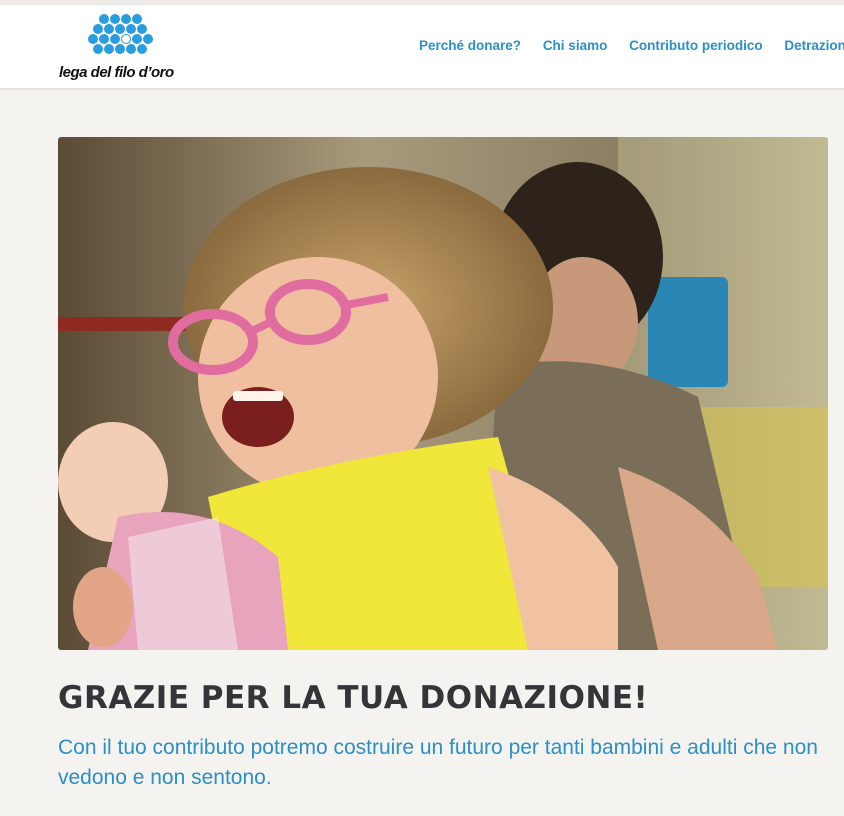  I want to click on logo-wordmark: lega del filo d’oro, so click(116, 72).